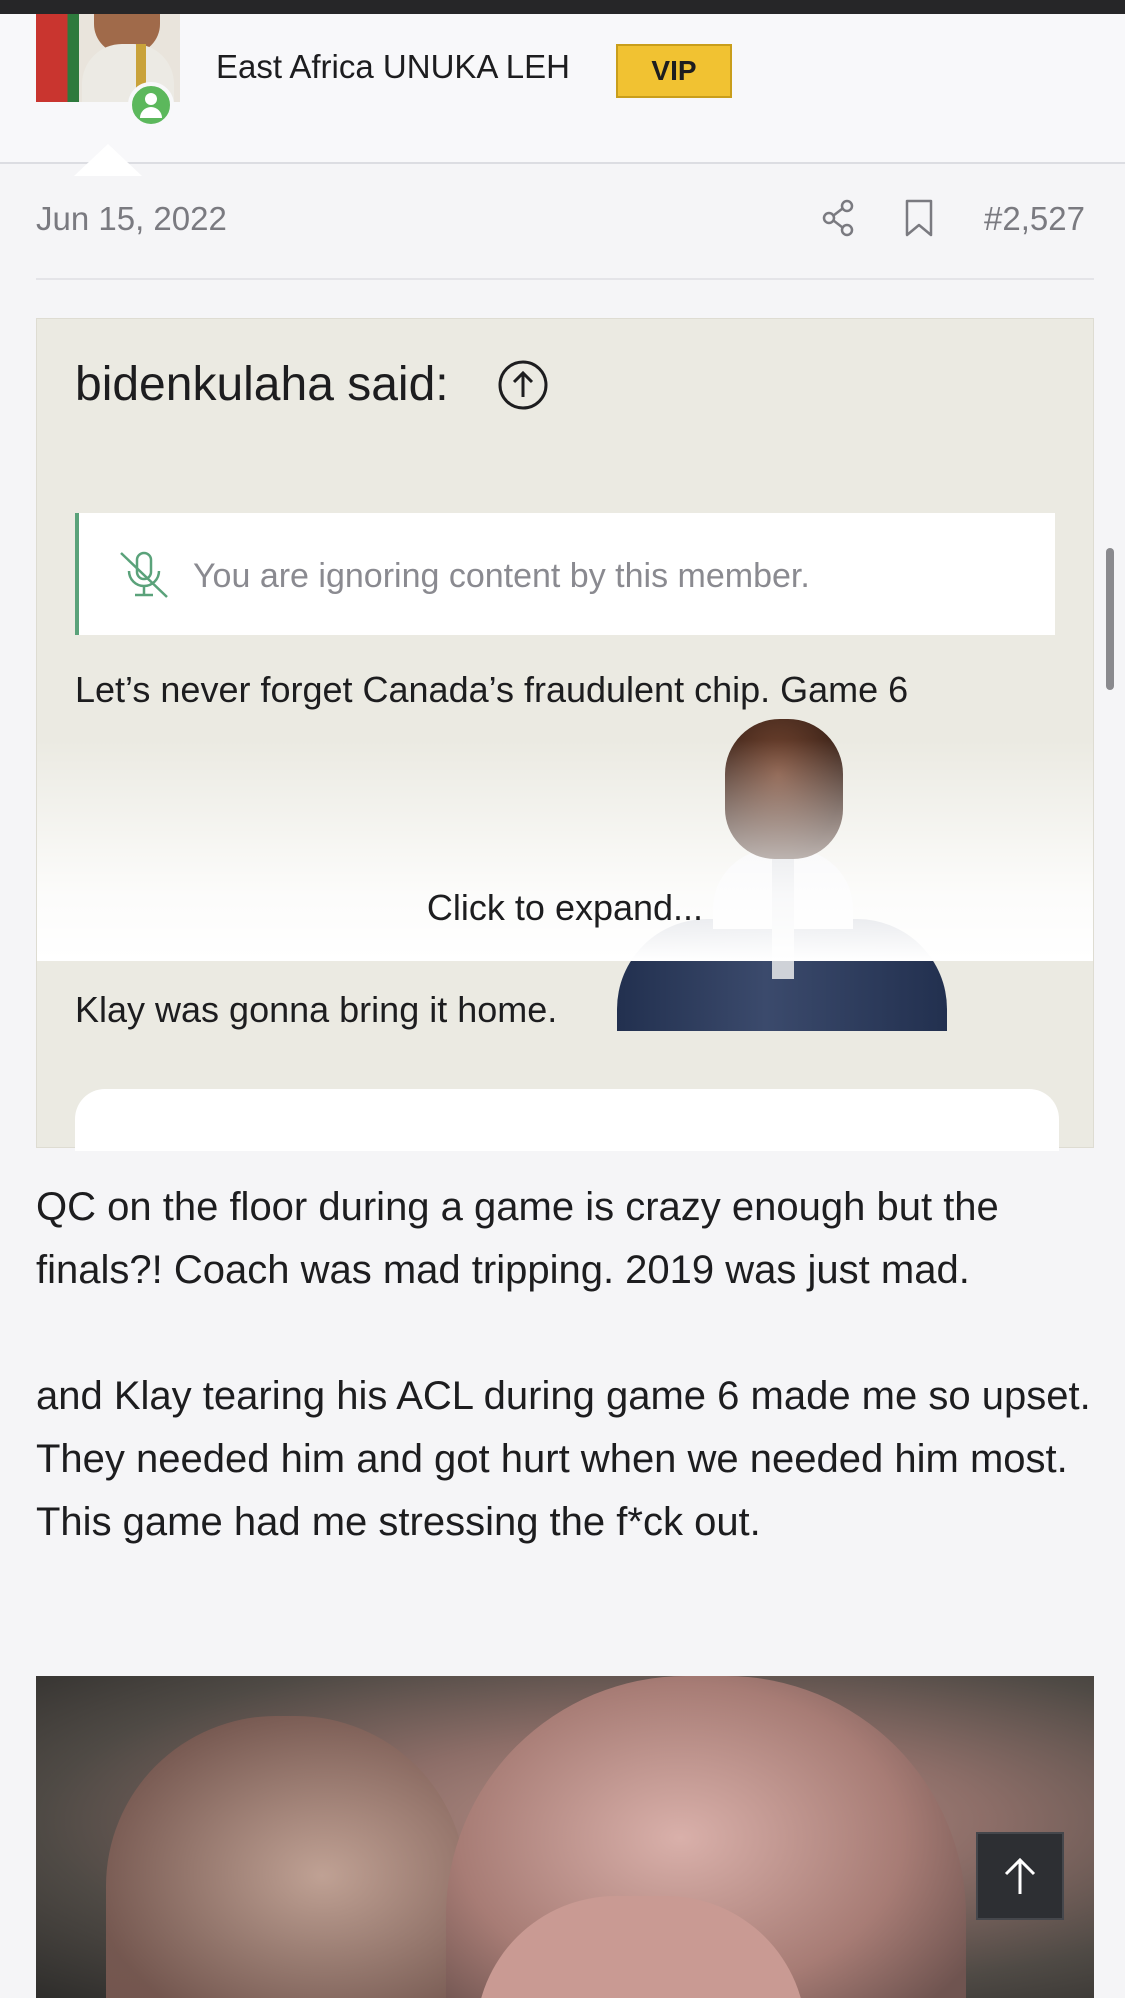 The height and width of the screenshot is (1998, 1125). Describe the element at coordinates (523, 385) in the screenshot. I see `arrow-up-circle-icon` at that location.